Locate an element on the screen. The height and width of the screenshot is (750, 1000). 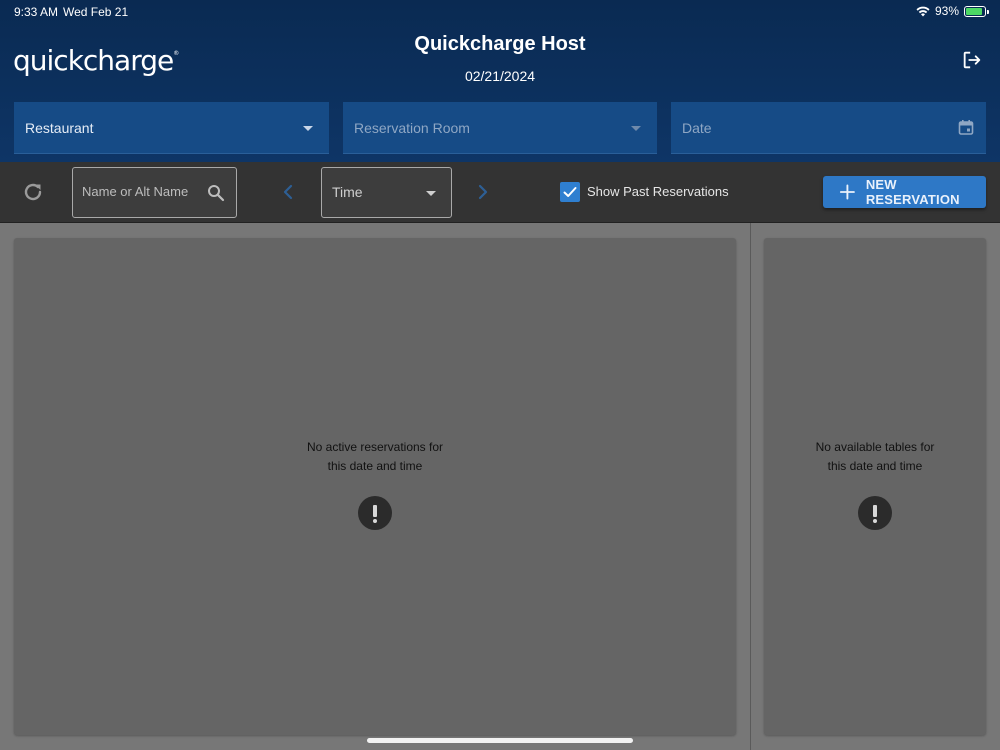
plus-icon is located at coordinates (847, 192).